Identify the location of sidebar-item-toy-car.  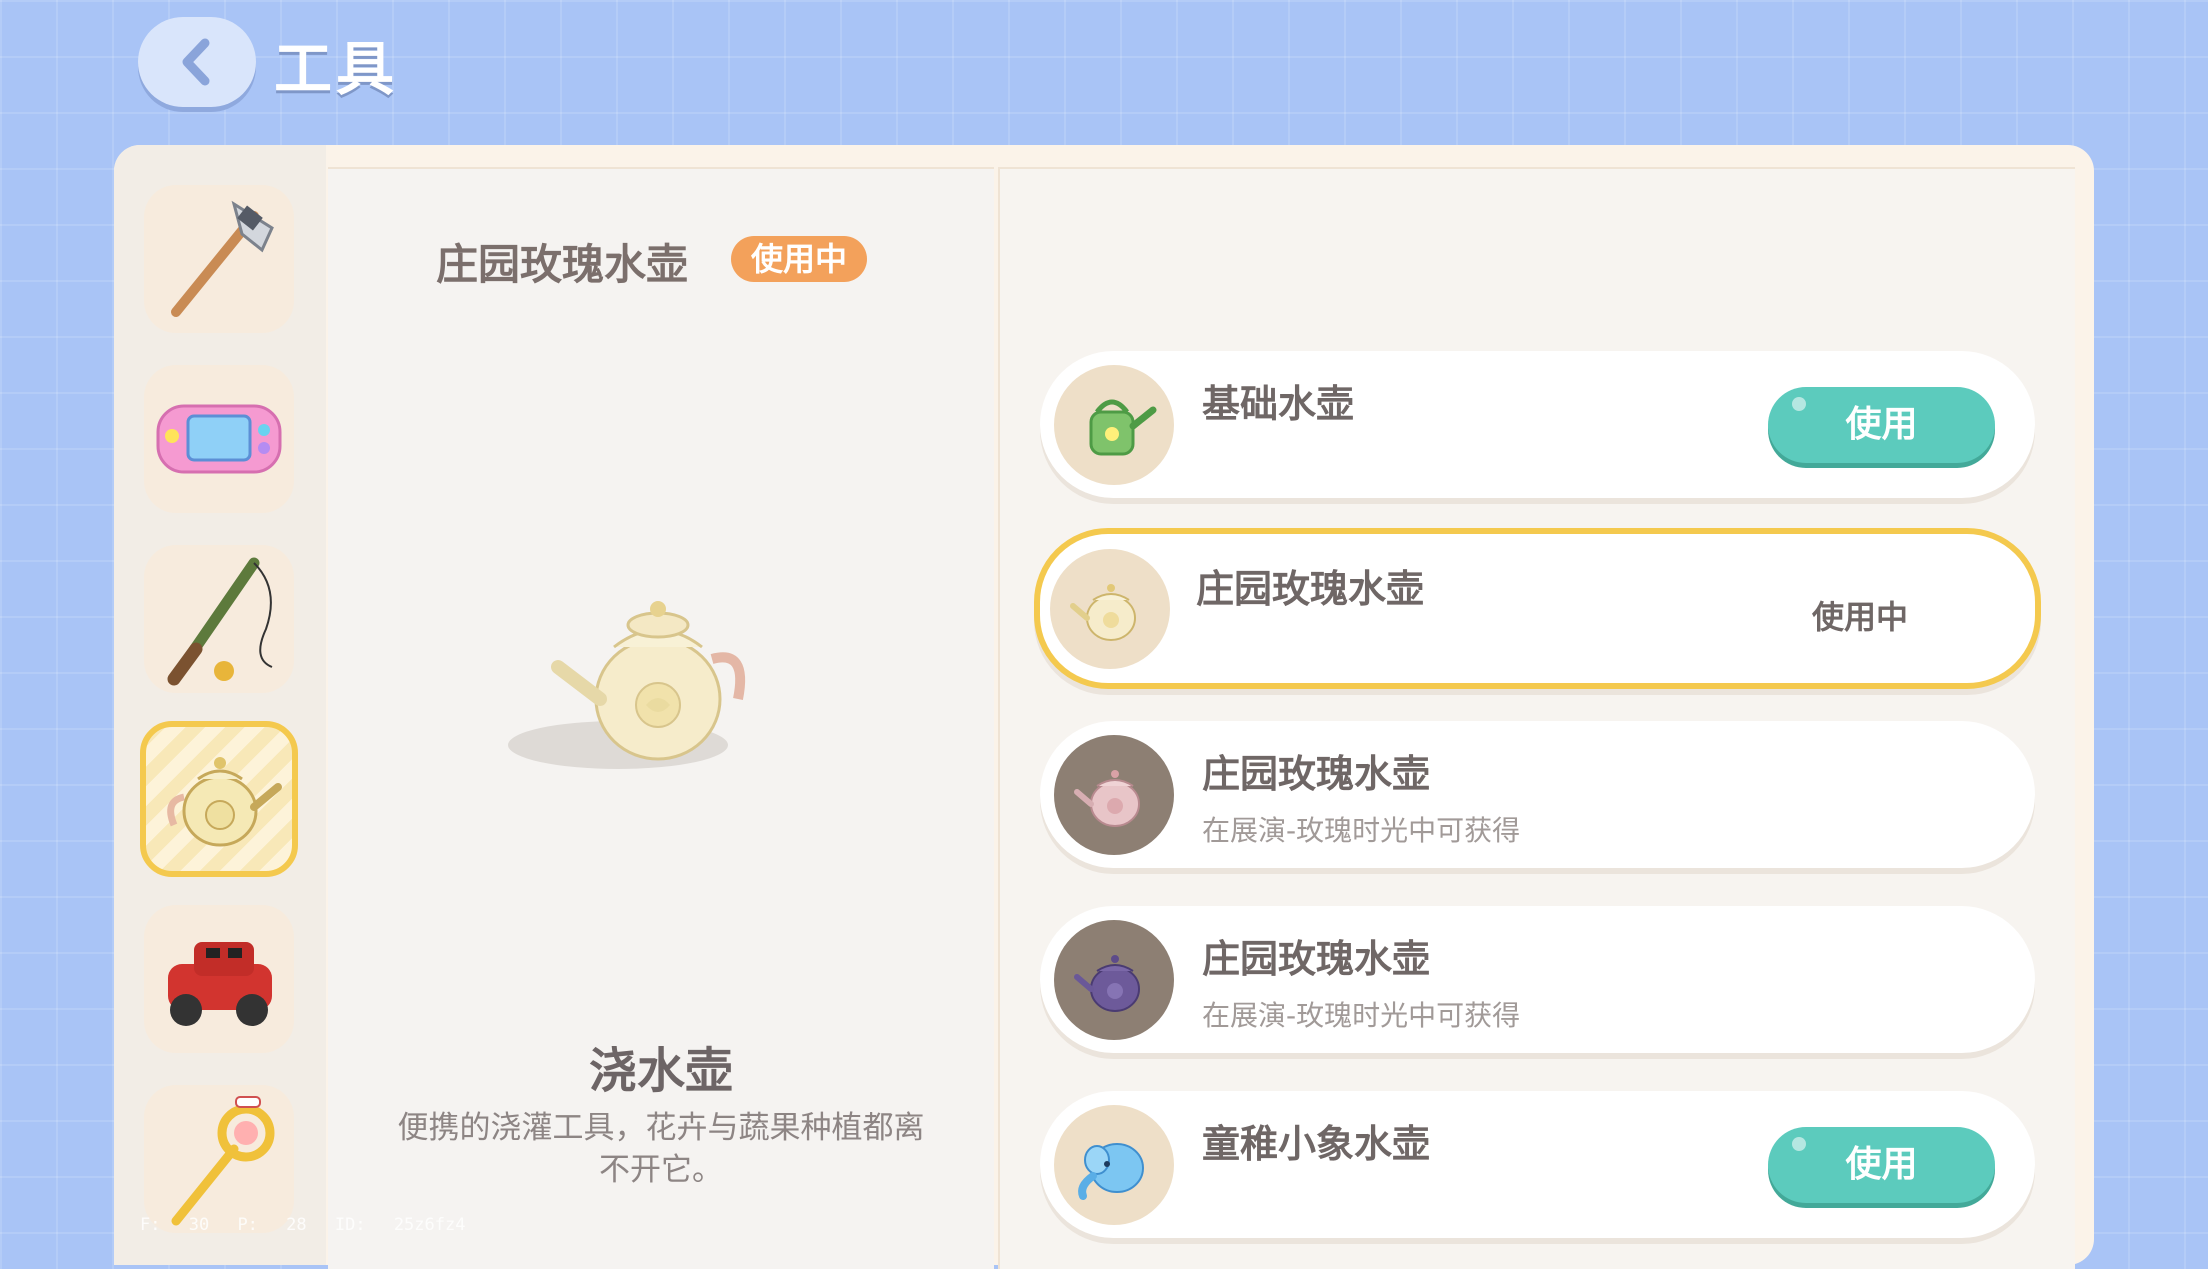
(219, 979).